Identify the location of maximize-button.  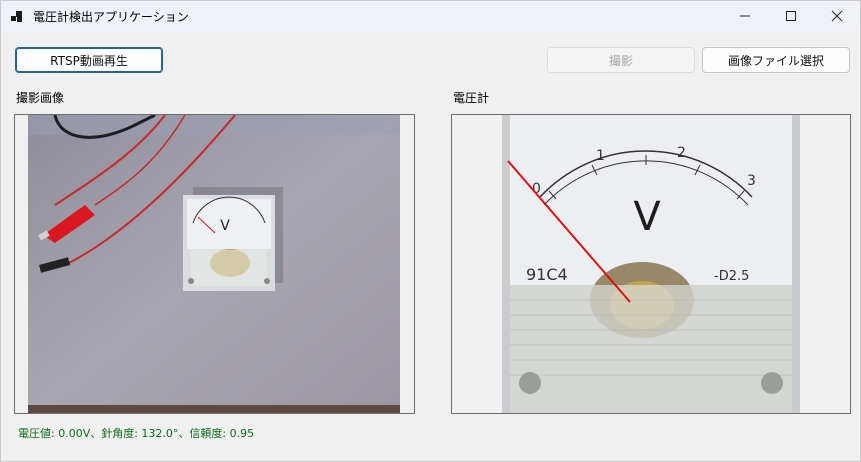
(791, 16).